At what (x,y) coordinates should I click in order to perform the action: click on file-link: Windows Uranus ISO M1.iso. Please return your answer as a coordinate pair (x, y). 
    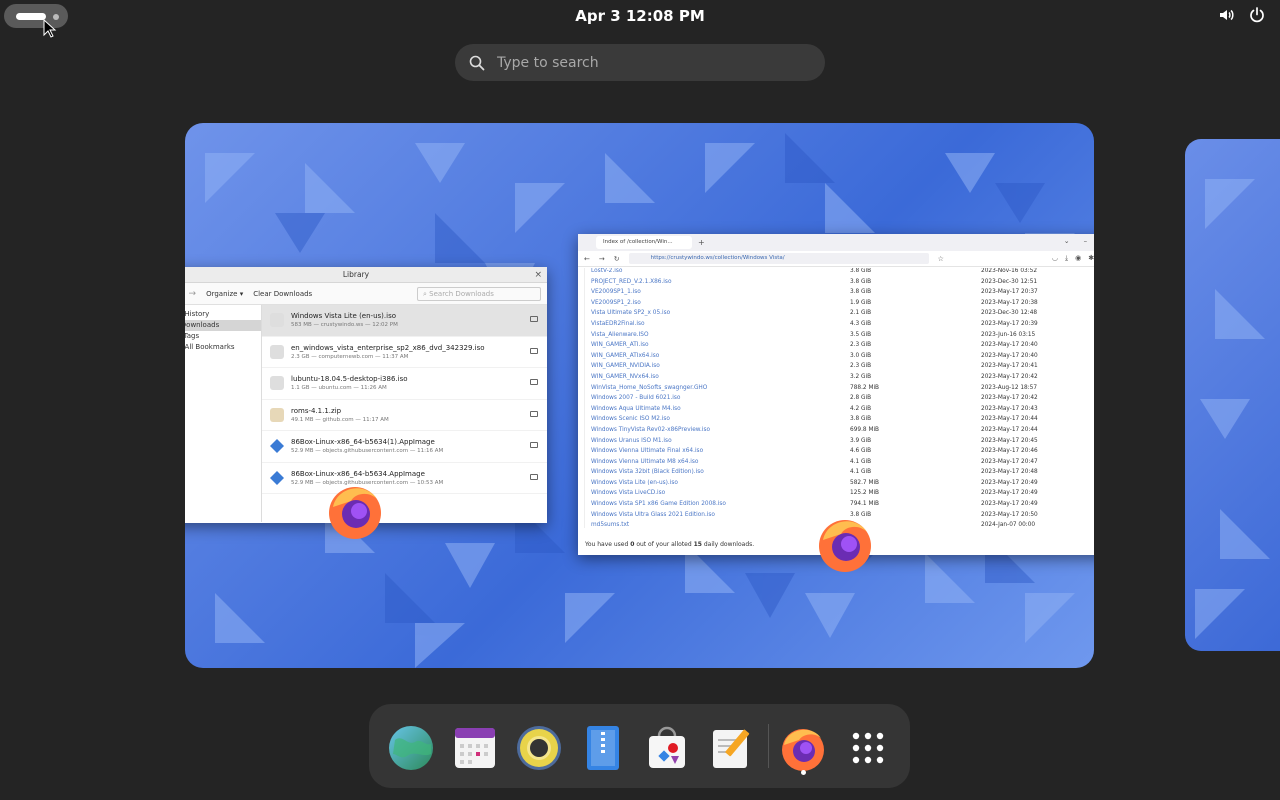
    Looking at the image, I should click on (631, 441).